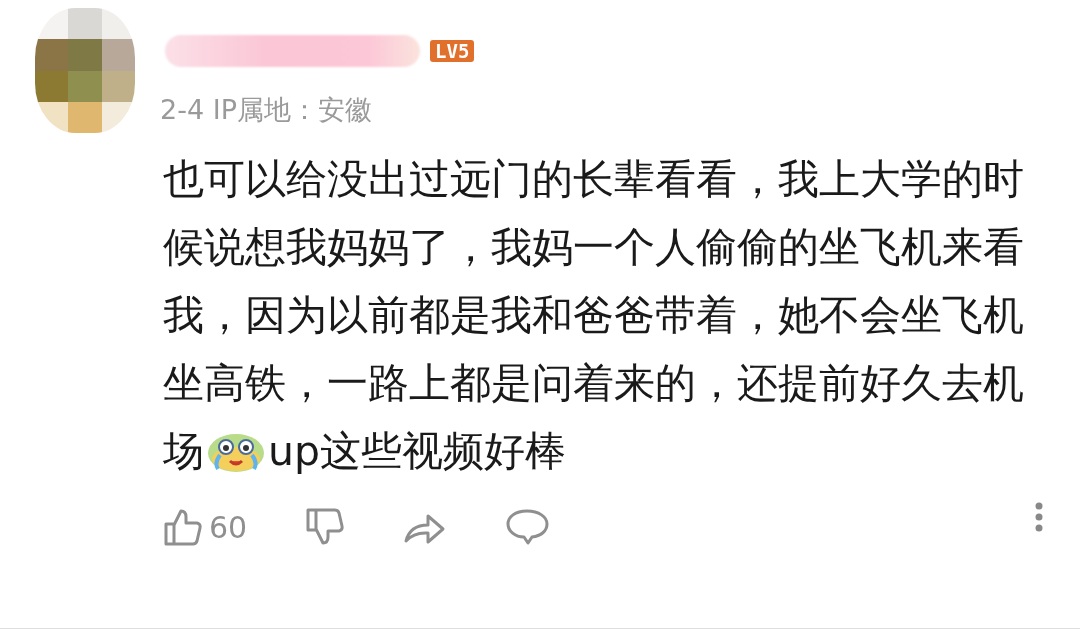  Describe the element at coordinates (266, 110) in the screenshot. I see `comment-meta: 2-4 IP属地：安徽` at that location.